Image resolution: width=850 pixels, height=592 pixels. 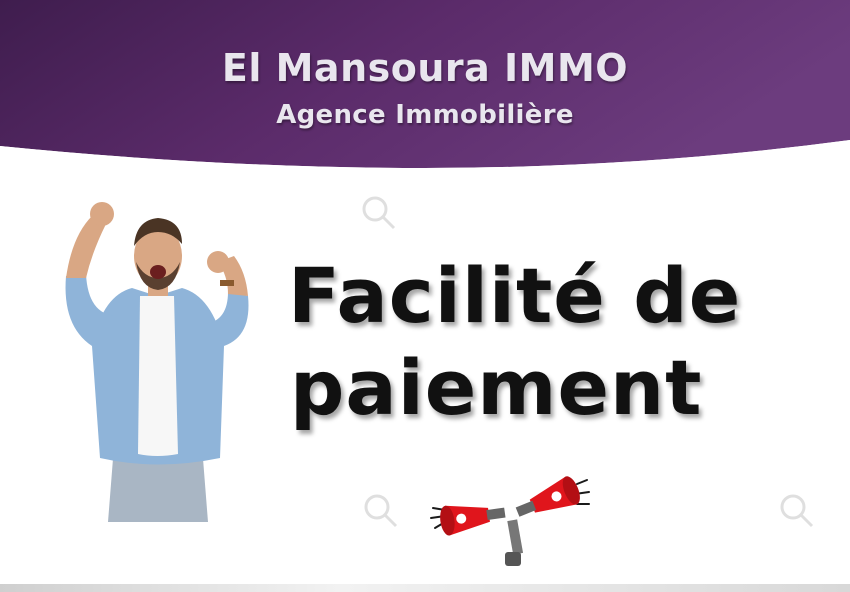 What do you see at coordinates (157, 362) in the screenshot?
I see `cheering-man-icon` at bounding box center [157, 362].